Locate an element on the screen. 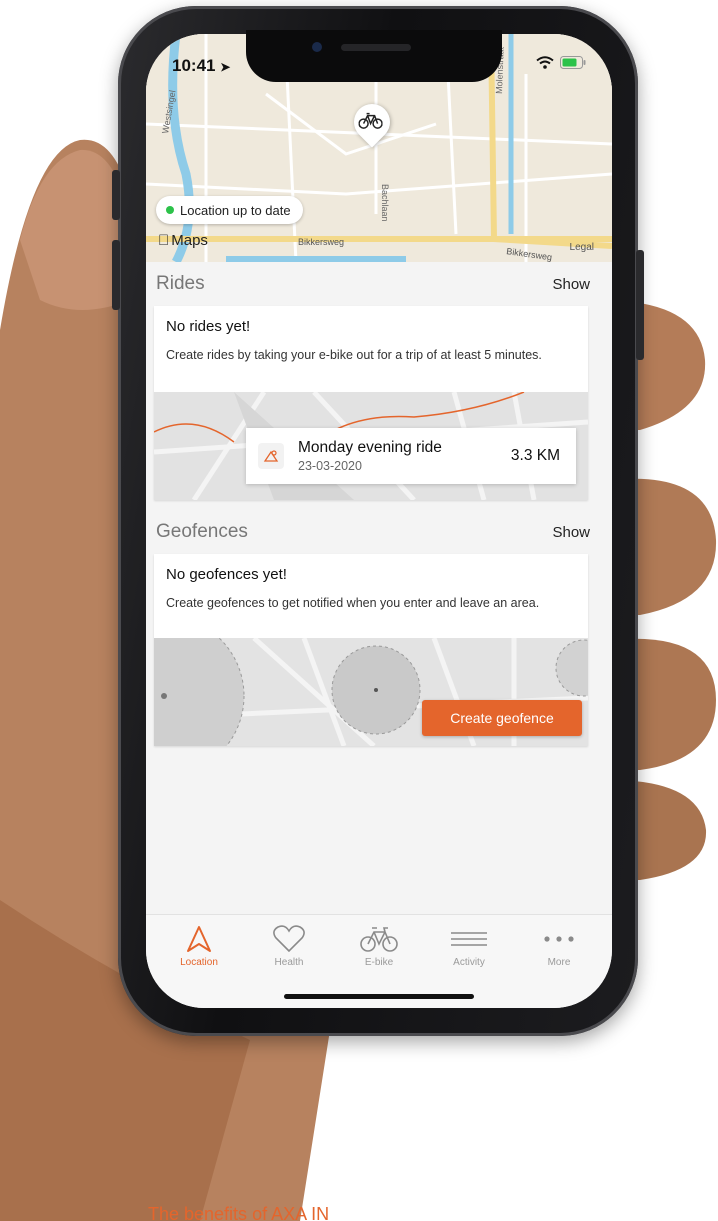 This screenshot has width=718, height=1221. create-geofence-button: Create geofence is located at coordinates (502, 718).